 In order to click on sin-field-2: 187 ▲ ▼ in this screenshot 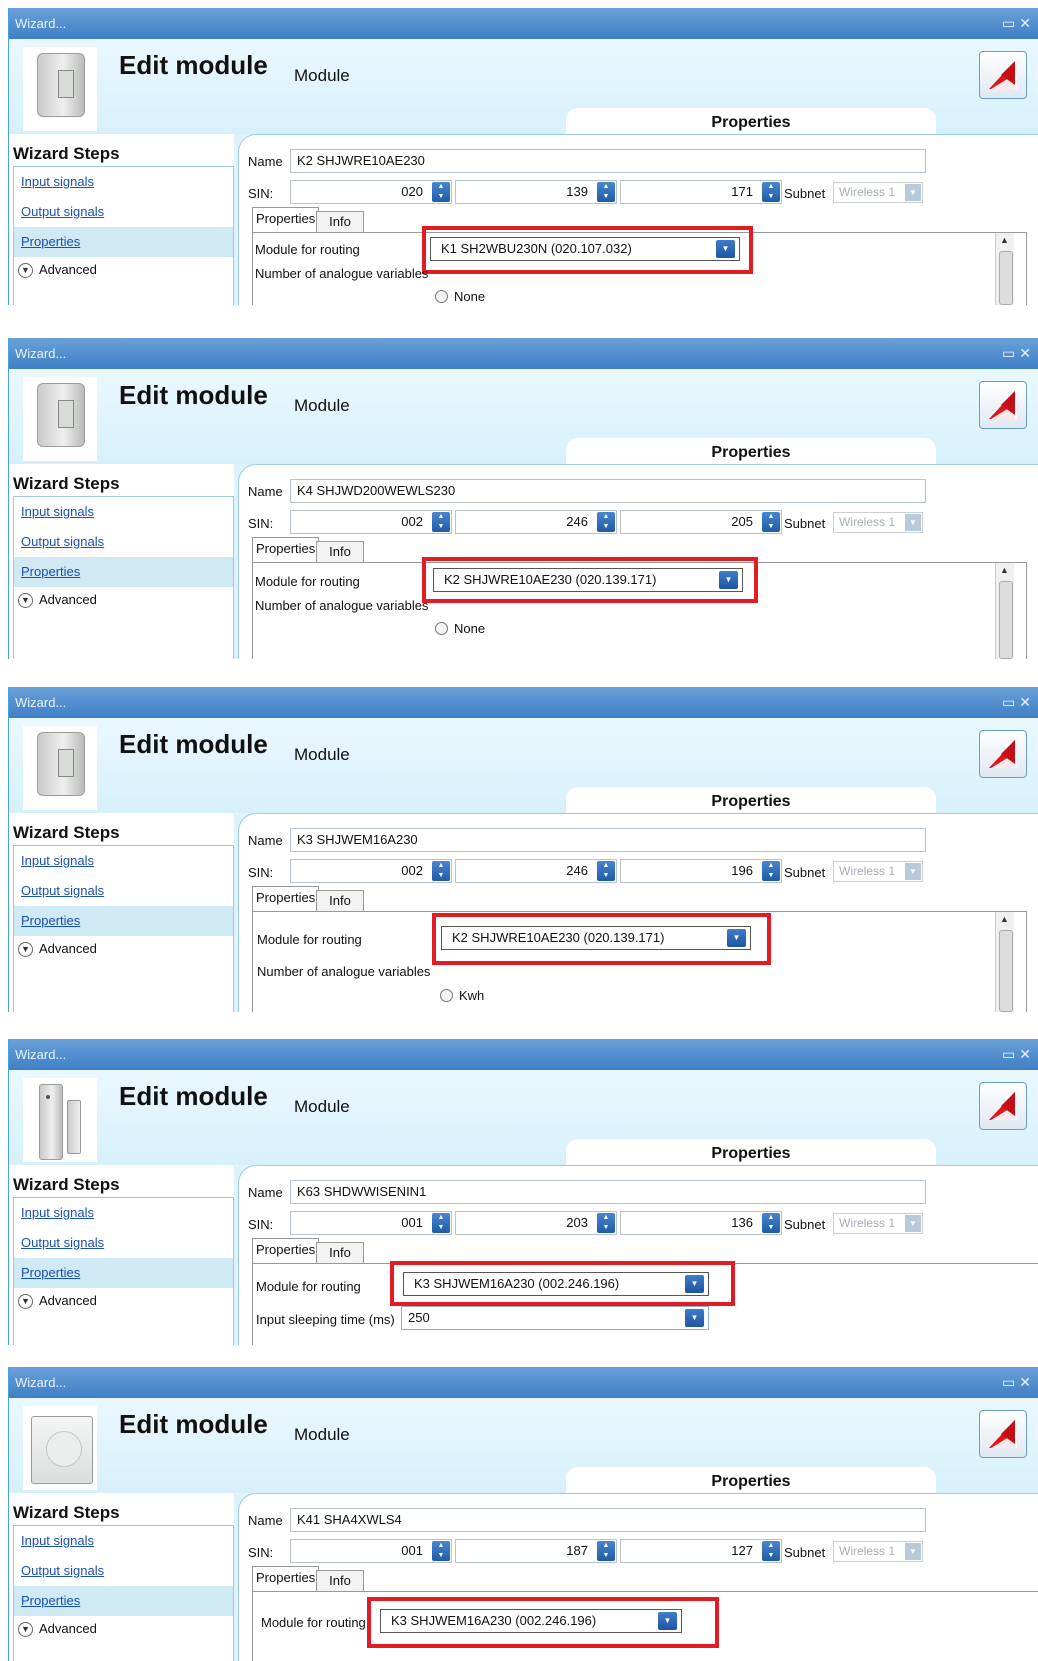, I will do `click(536, 1551)`.